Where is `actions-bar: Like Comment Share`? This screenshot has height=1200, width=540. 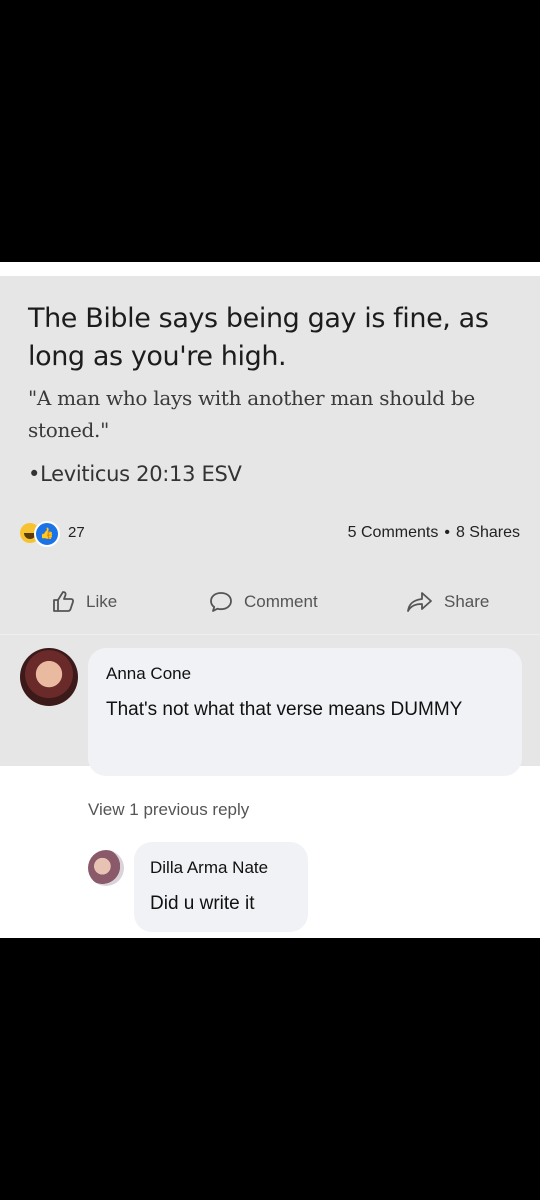
actions-bar: Like Comment Share is located at coordinates (270, 602).